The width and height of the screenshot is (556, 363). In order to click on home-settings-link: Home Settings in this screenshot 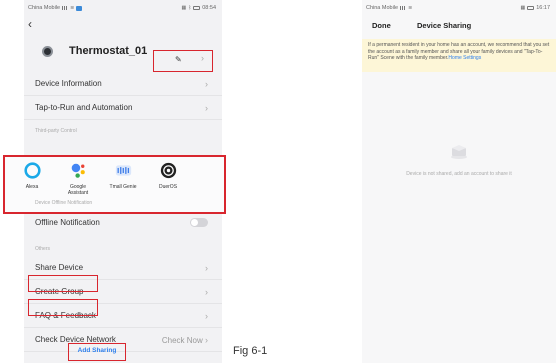, I will do `click(464, 58)`.